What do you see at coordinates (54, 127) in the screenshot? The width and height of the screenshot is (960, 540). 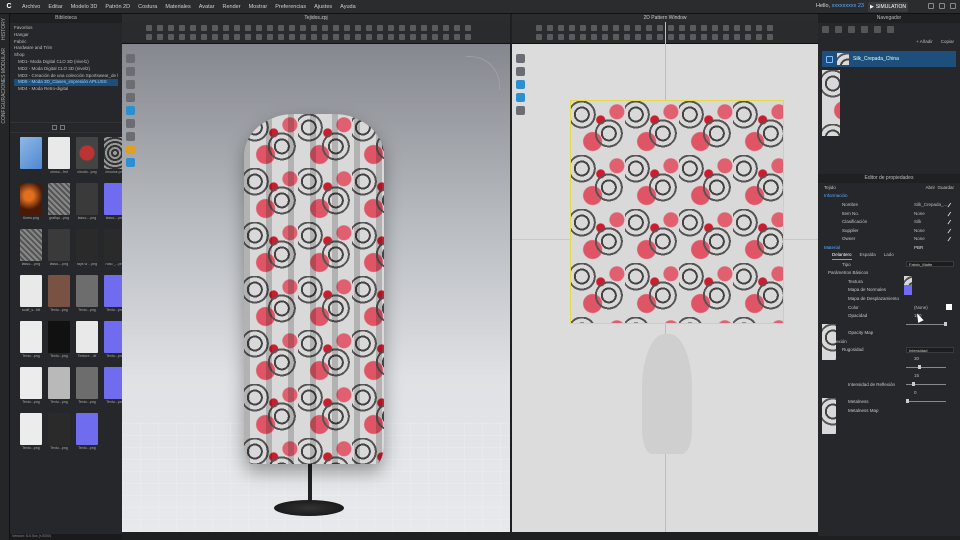 I see `sort-icon` at bounding box center [54, 127].